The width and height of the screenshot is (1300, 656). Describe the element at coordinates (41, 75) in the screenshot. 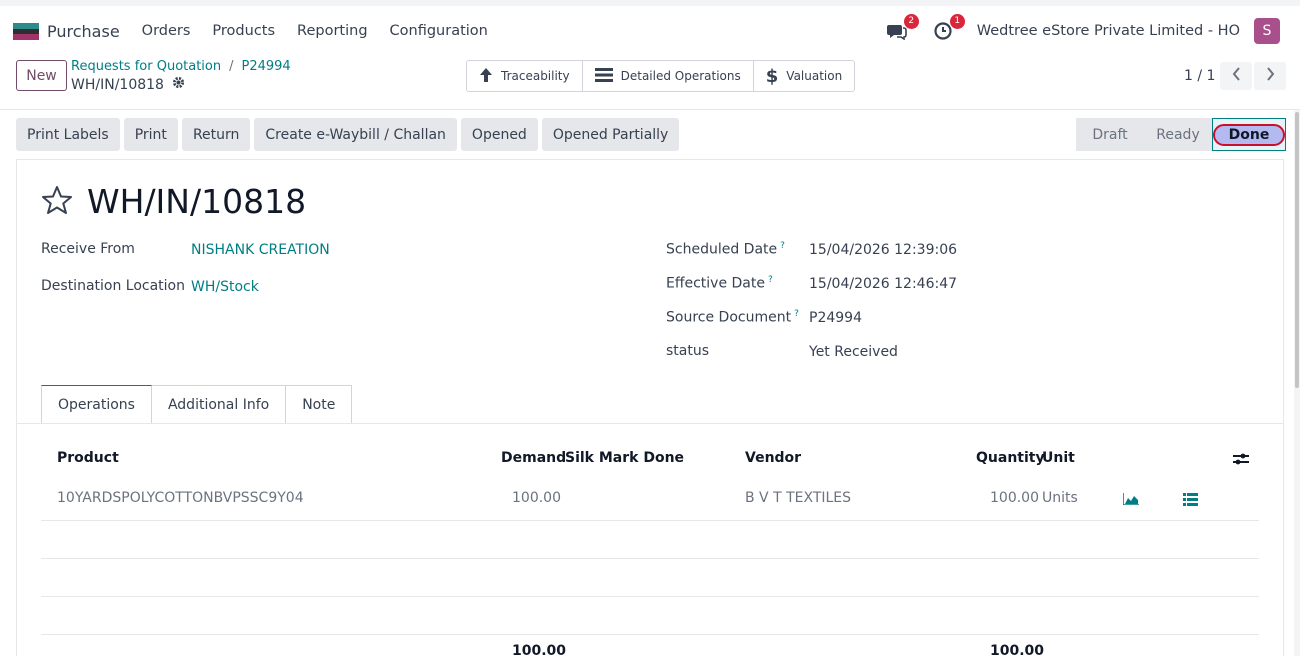

I see `new-button: New` at that location.